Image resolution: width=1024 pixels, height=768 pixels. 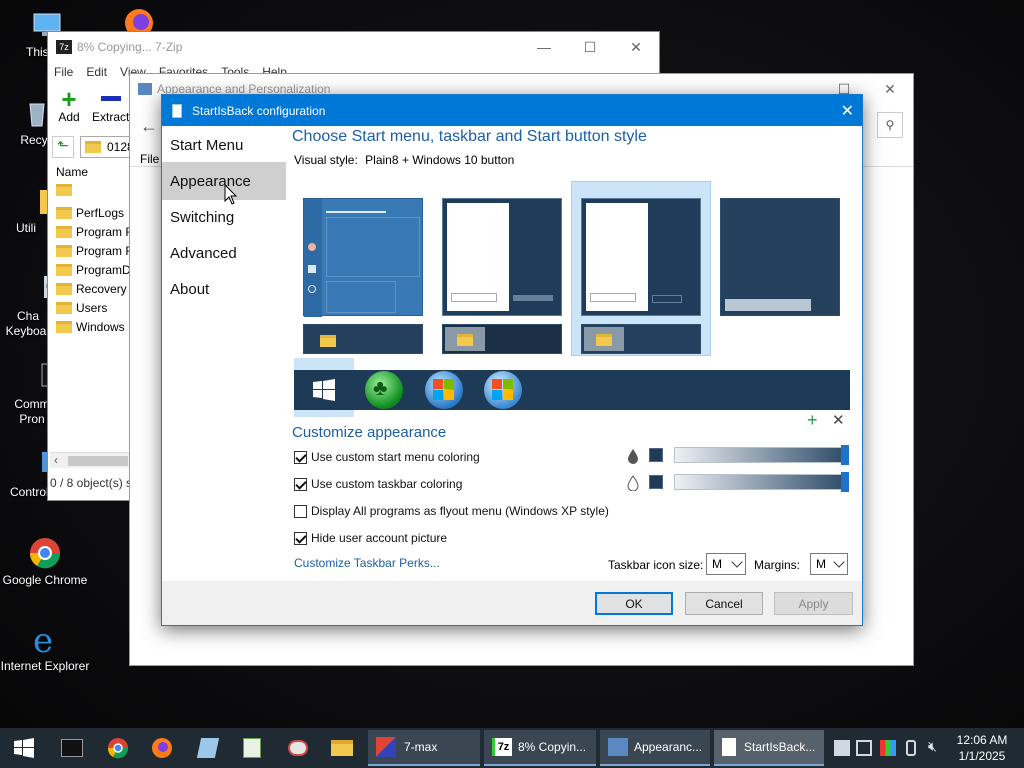 I want to click on style-option-windows10, so click(x=363, y=257).